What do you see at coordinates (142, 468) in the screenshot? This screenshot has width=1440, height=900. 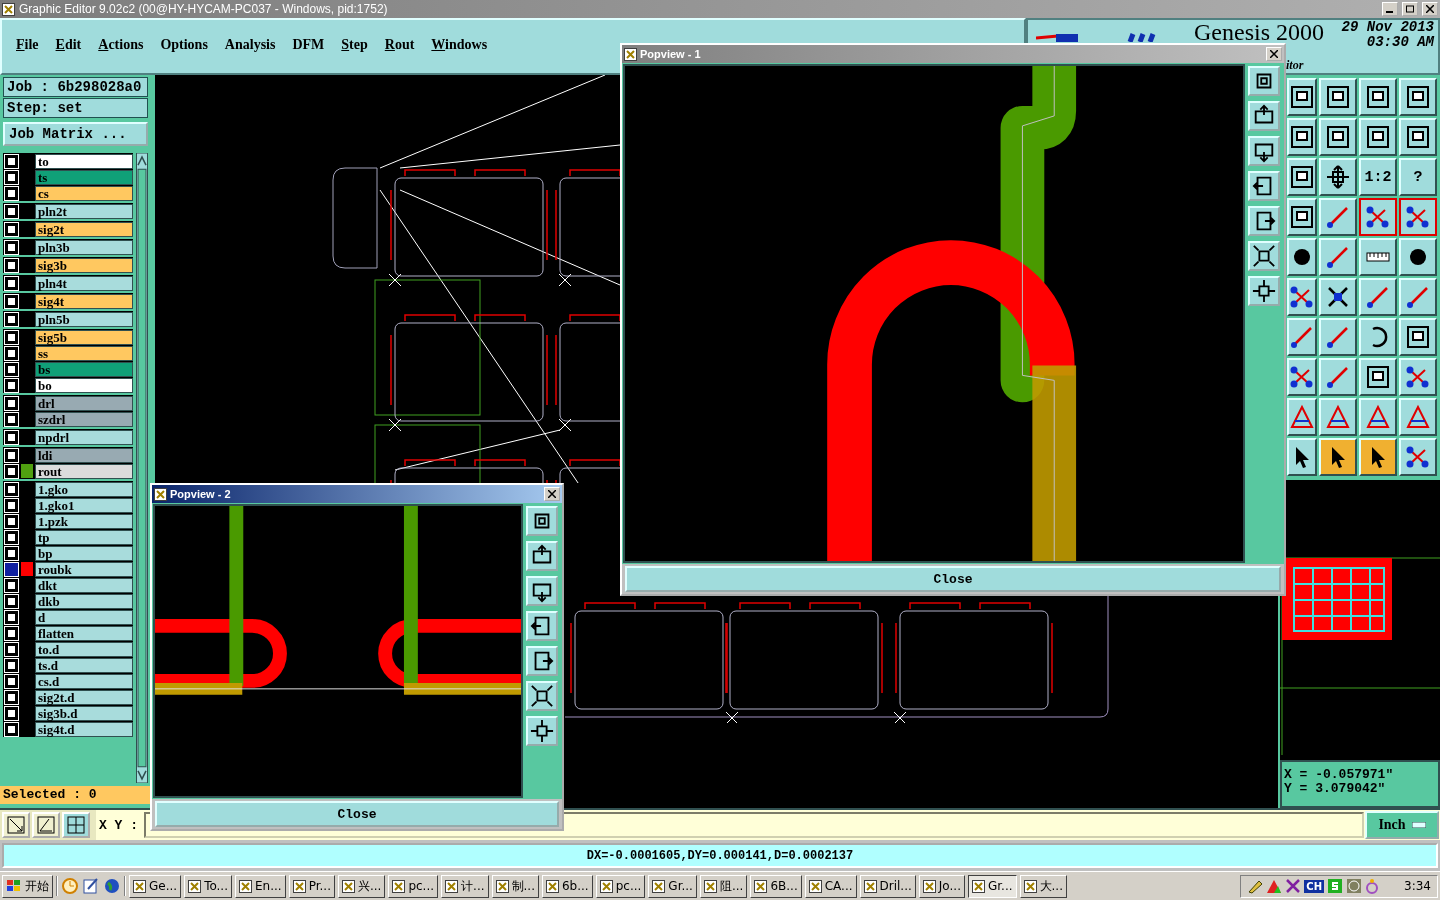 I see `scrollbar` at bounding box center [142, 468].